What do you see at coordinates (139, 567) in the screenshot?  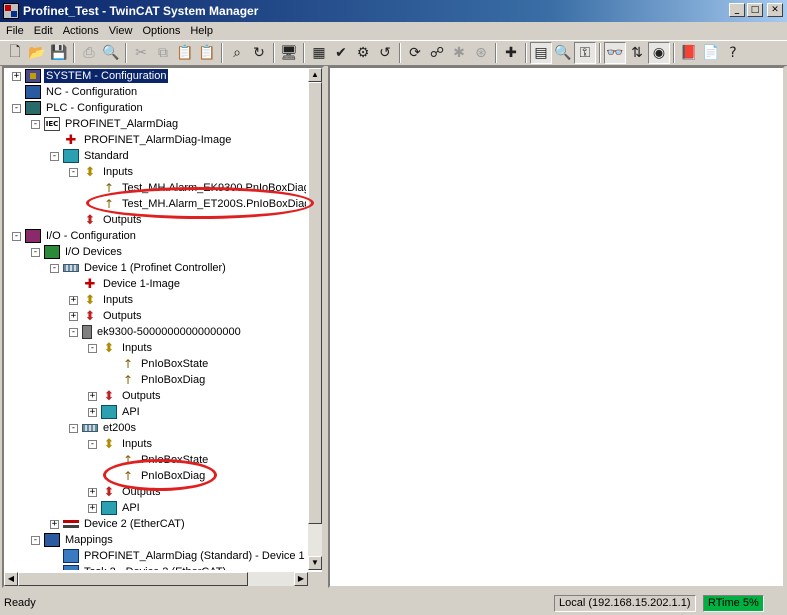 I see `tree-item: Task 2 - Device 2 (EtherCAT)` at bounding box center [139, 567].